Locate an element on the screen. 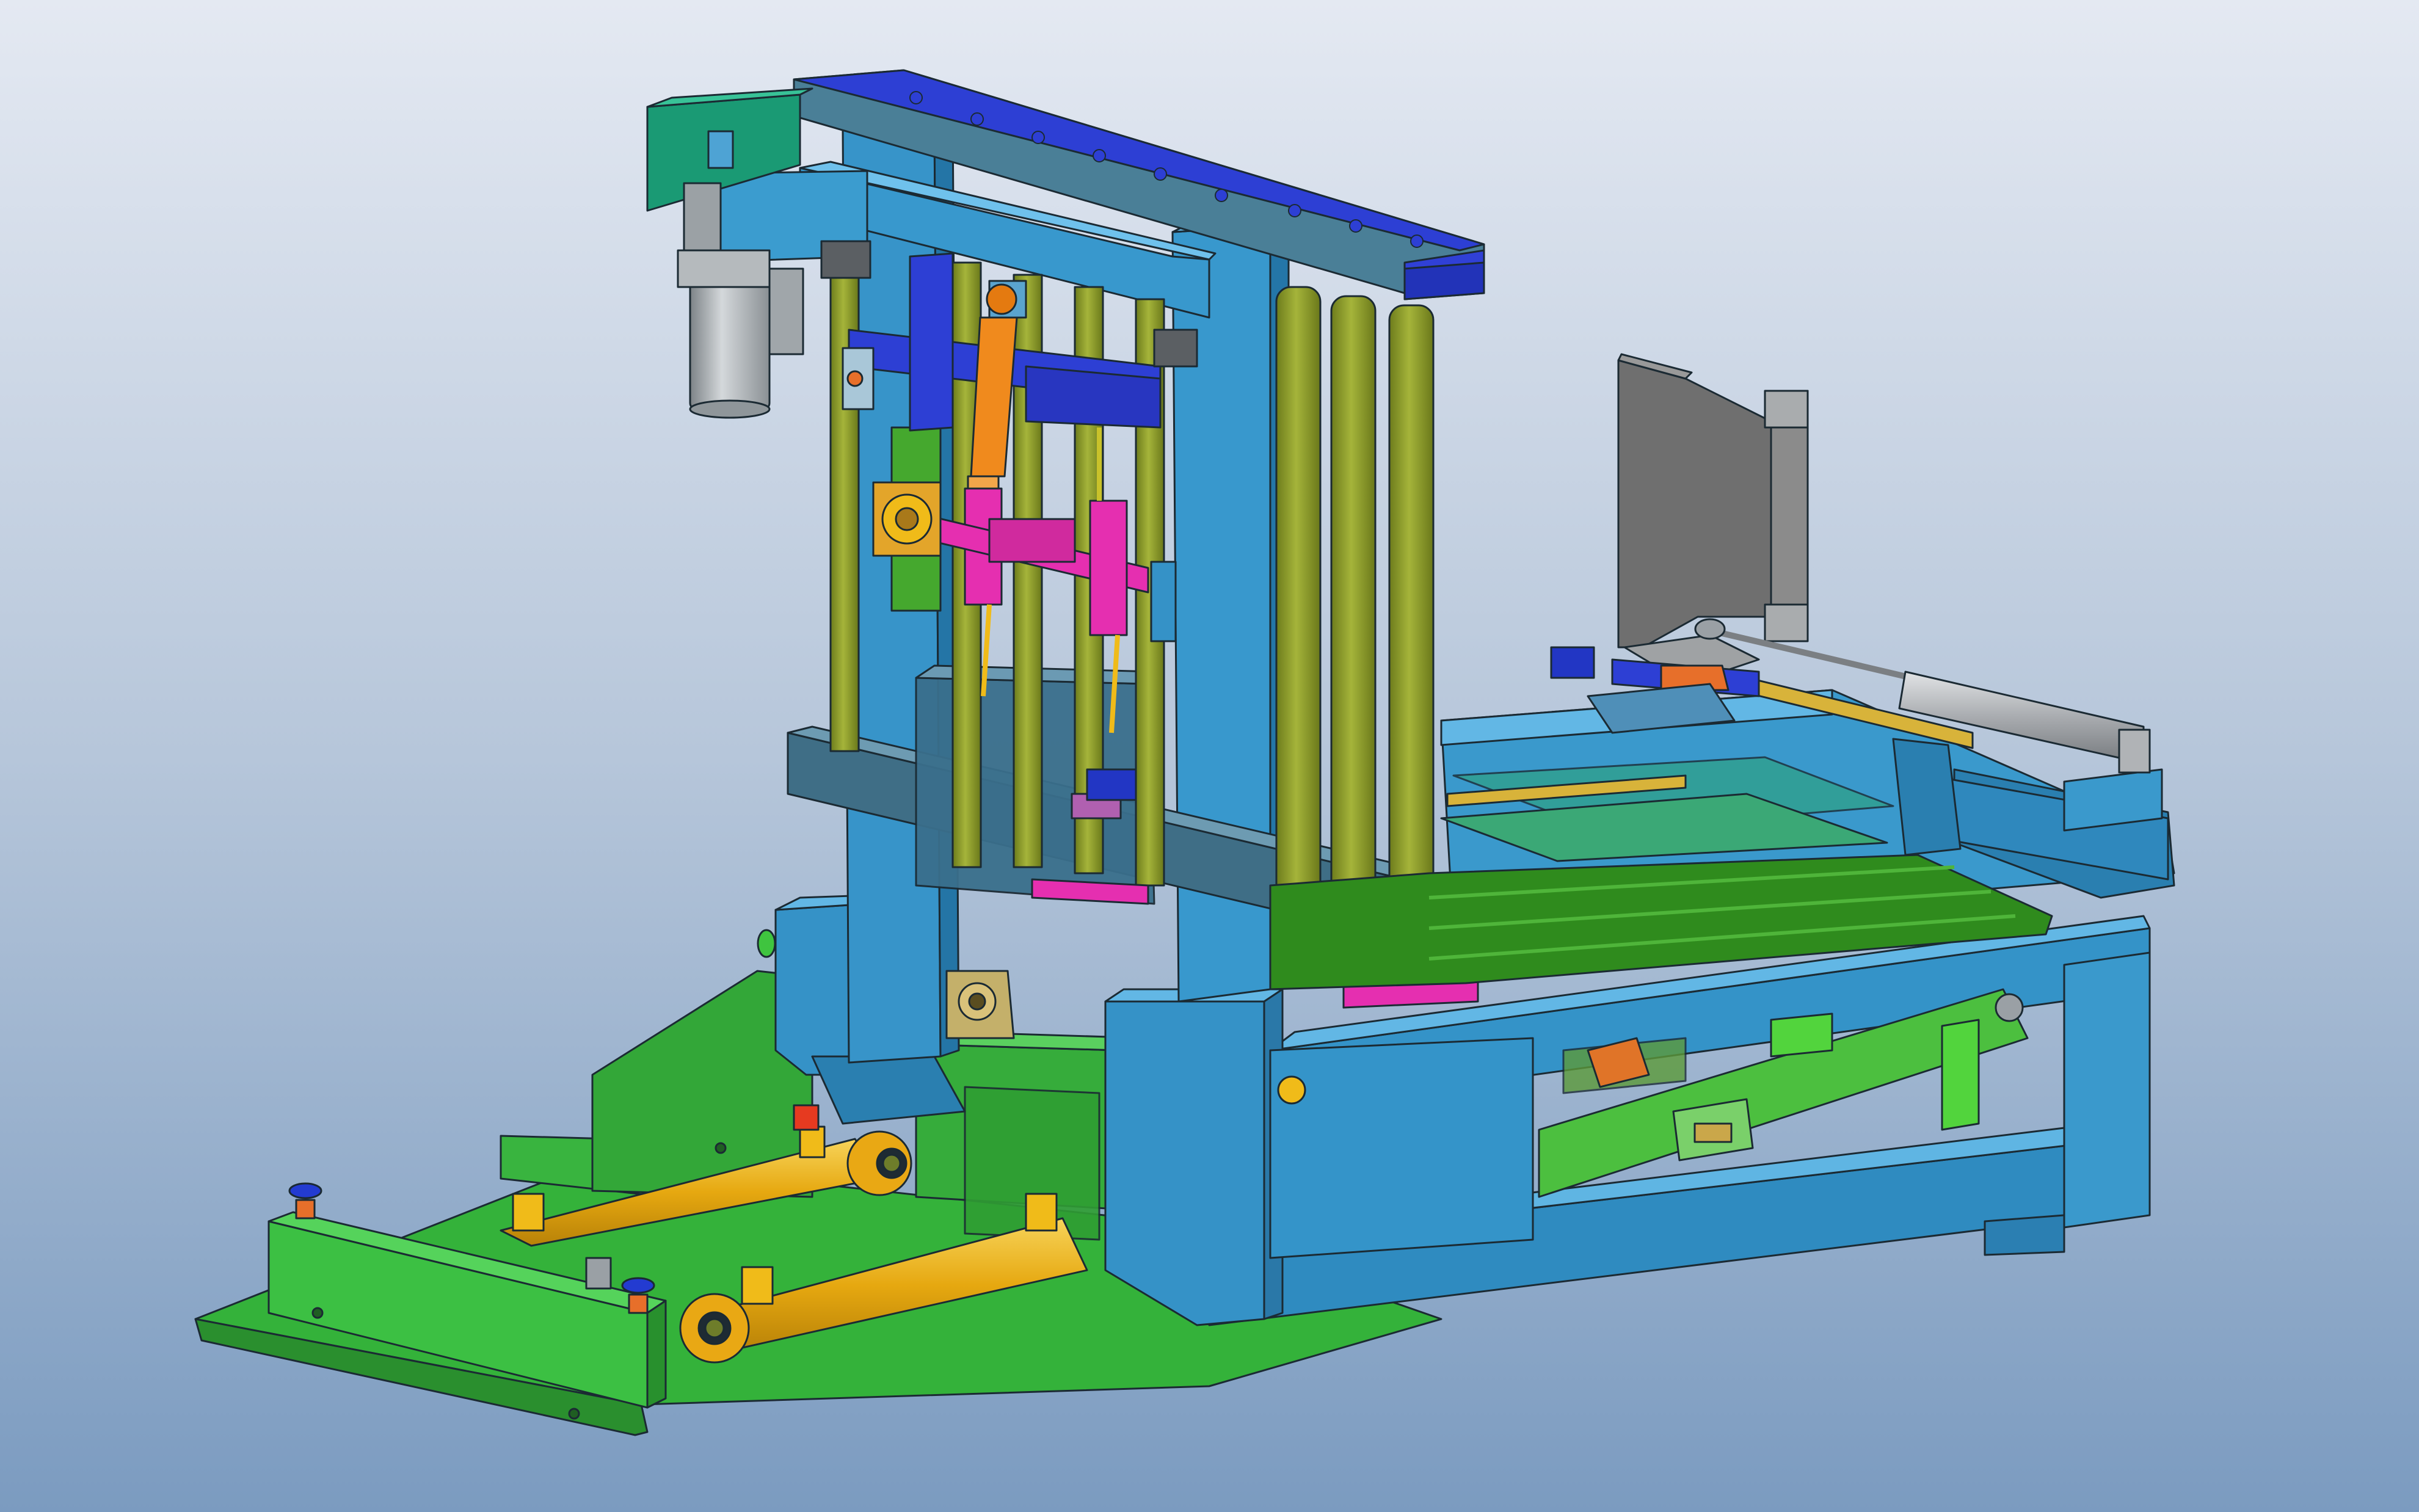  flange-bearing is located at coordinates (907, 519).